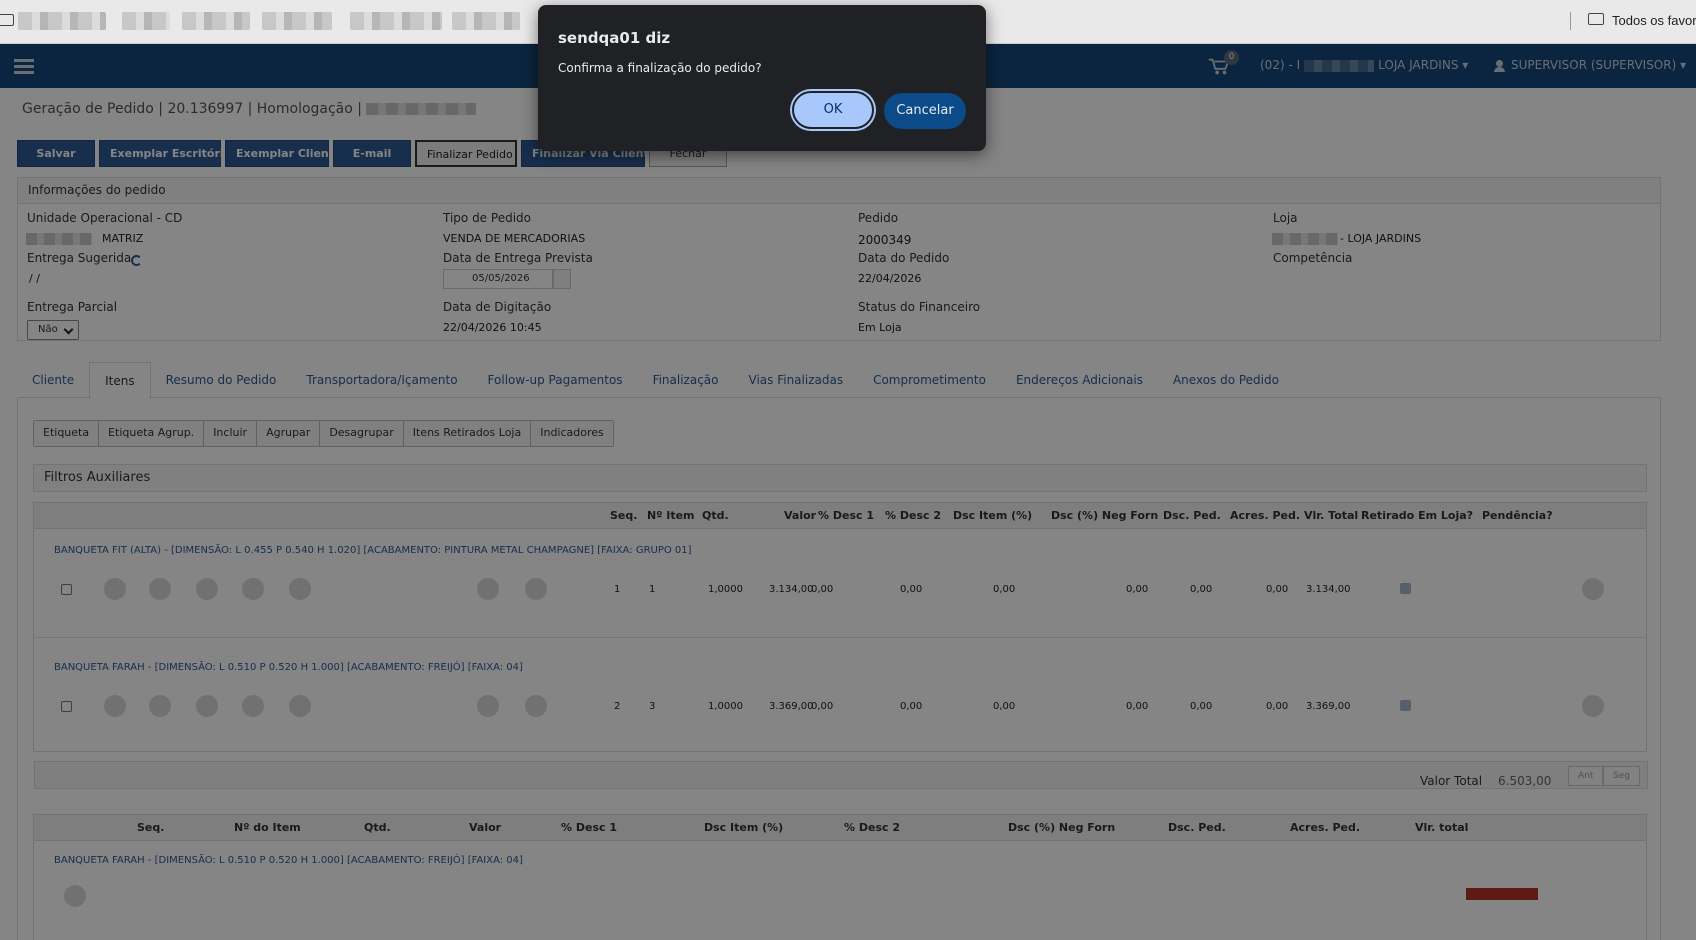  I want to click on dialog-title: sendqa01 diz, so click(614, 38).